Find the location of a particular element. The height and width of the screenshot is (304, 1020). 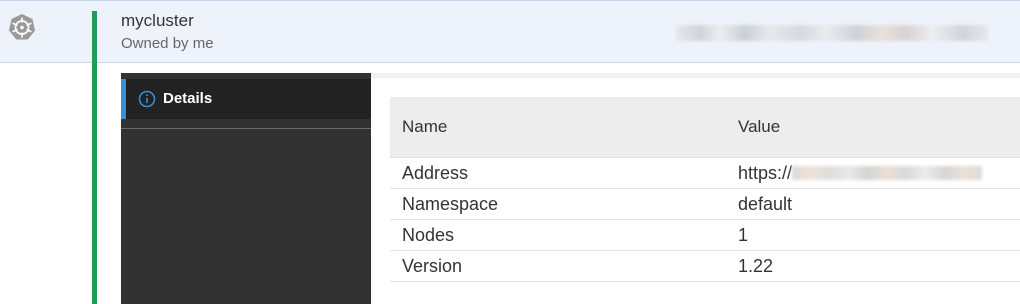

table-header-row: Name Value is located at coordinates (705, 127).